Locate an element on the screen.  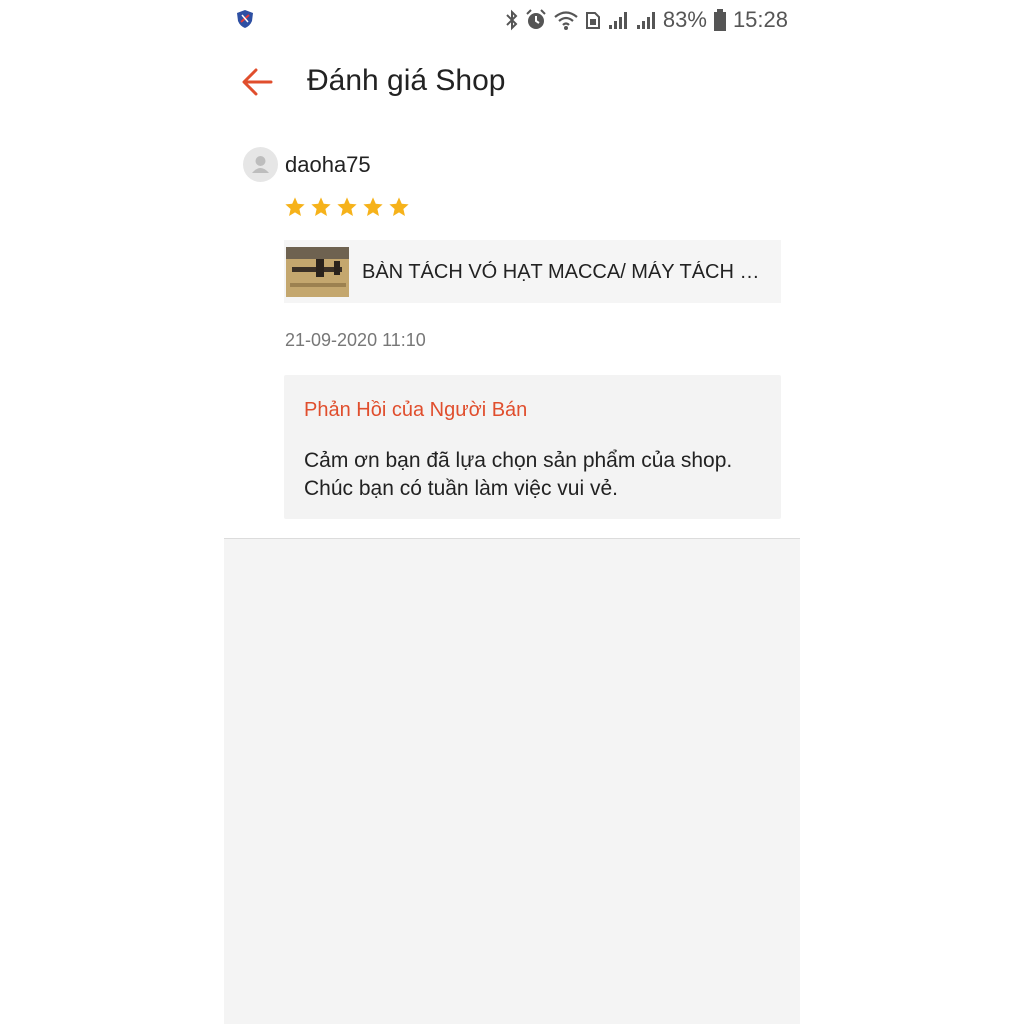
status-icons: 83% 15:28 is located at coordinates (646, 20).